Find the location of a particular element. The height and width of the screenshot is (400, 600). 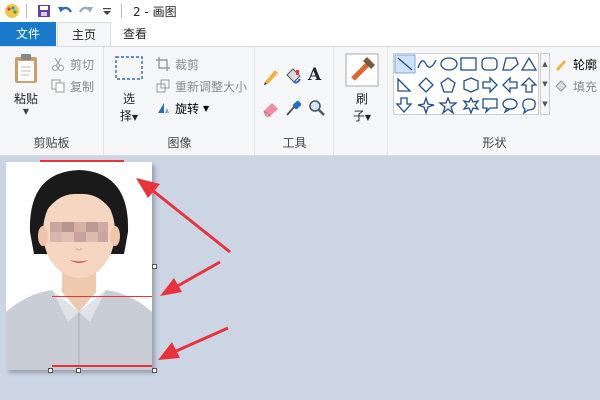

save-icon is located at coordinates (44, 11).